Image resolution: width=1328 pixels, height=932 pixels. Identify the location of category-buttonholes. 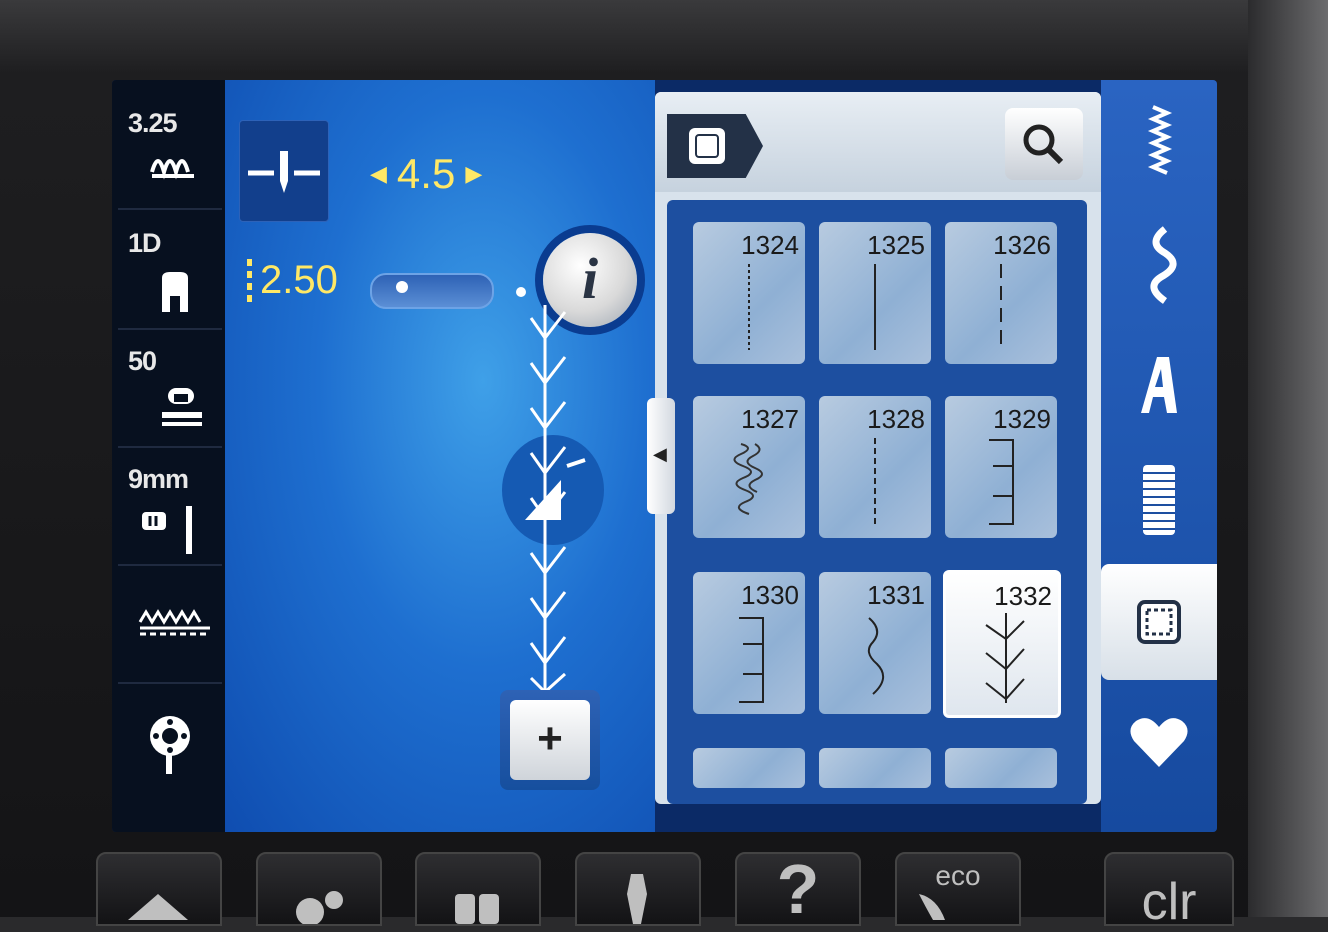
(1159, 500).